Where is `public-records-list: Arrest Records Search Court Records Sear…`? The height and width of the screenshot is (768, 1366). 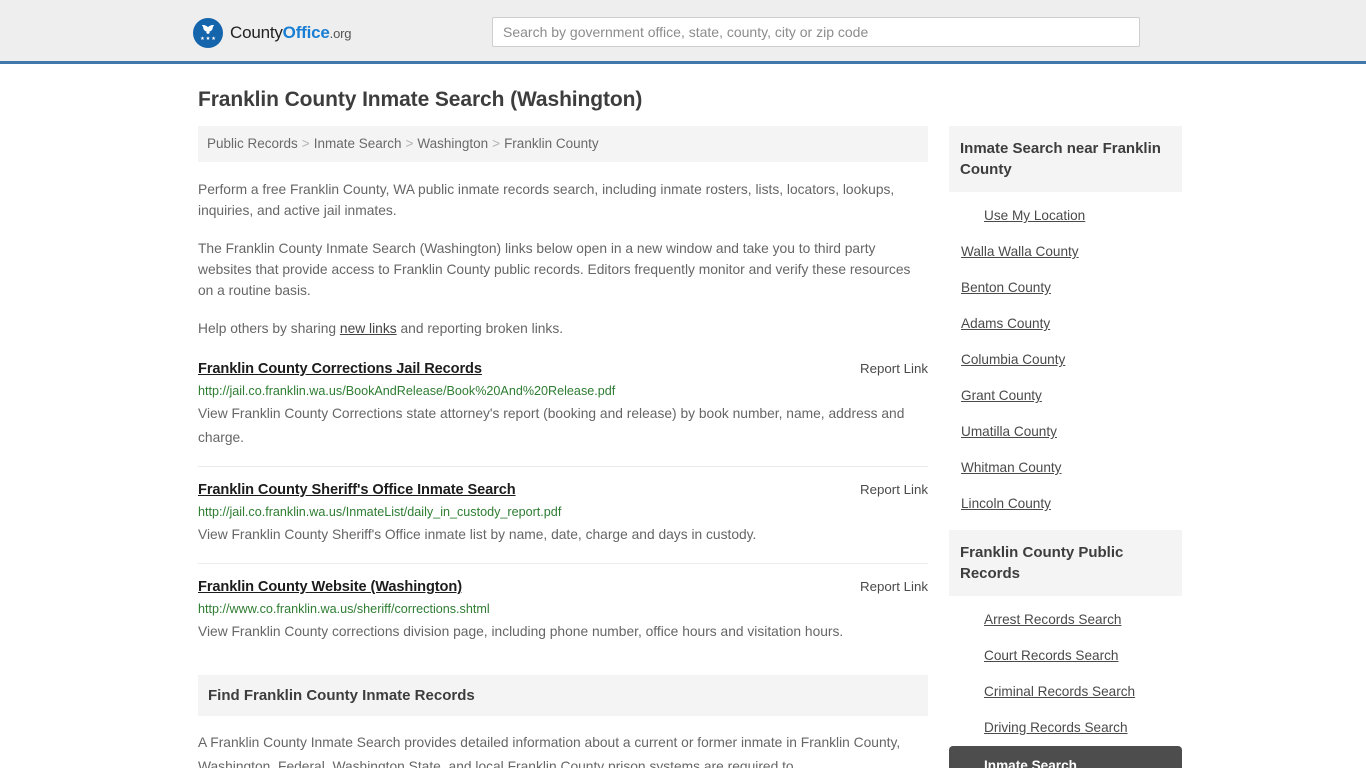
public-records-list: Arrest Records Search Court Records Sear… is located at coordinates (1065, 682).